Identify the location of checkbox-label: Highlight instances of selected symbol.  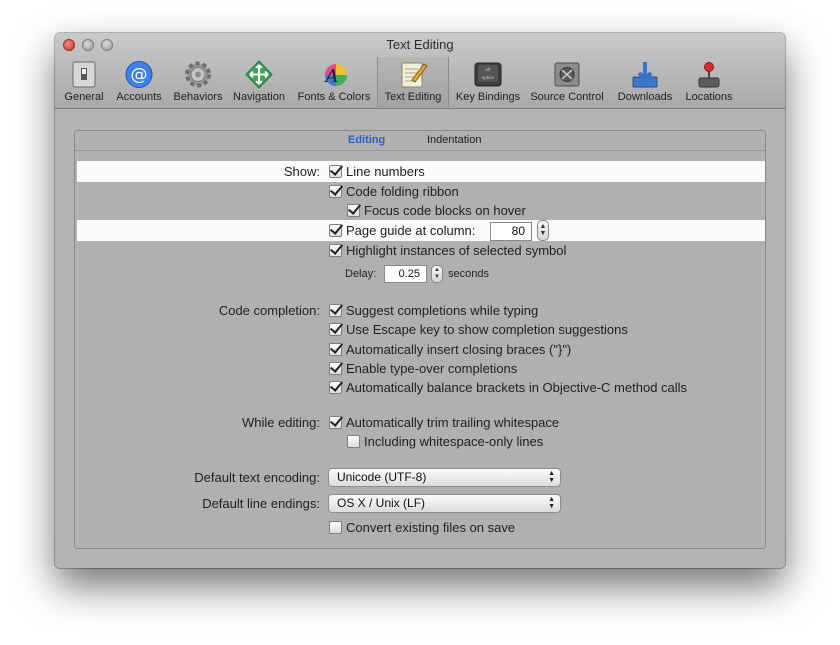
(456, 250).